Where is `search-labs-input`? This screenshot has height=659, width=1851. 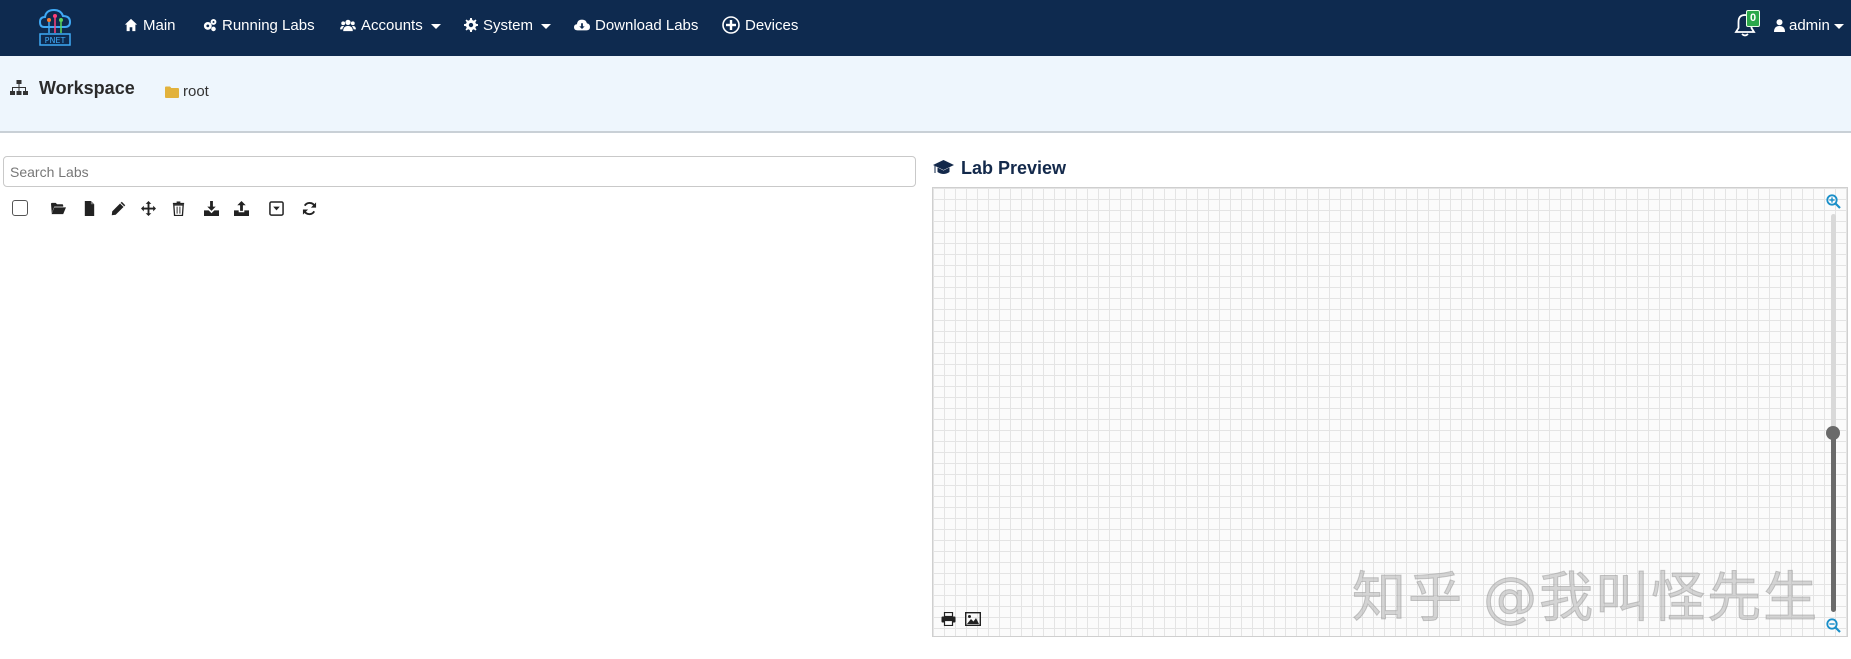
search-labs-input is located at coordinates (459, 171).